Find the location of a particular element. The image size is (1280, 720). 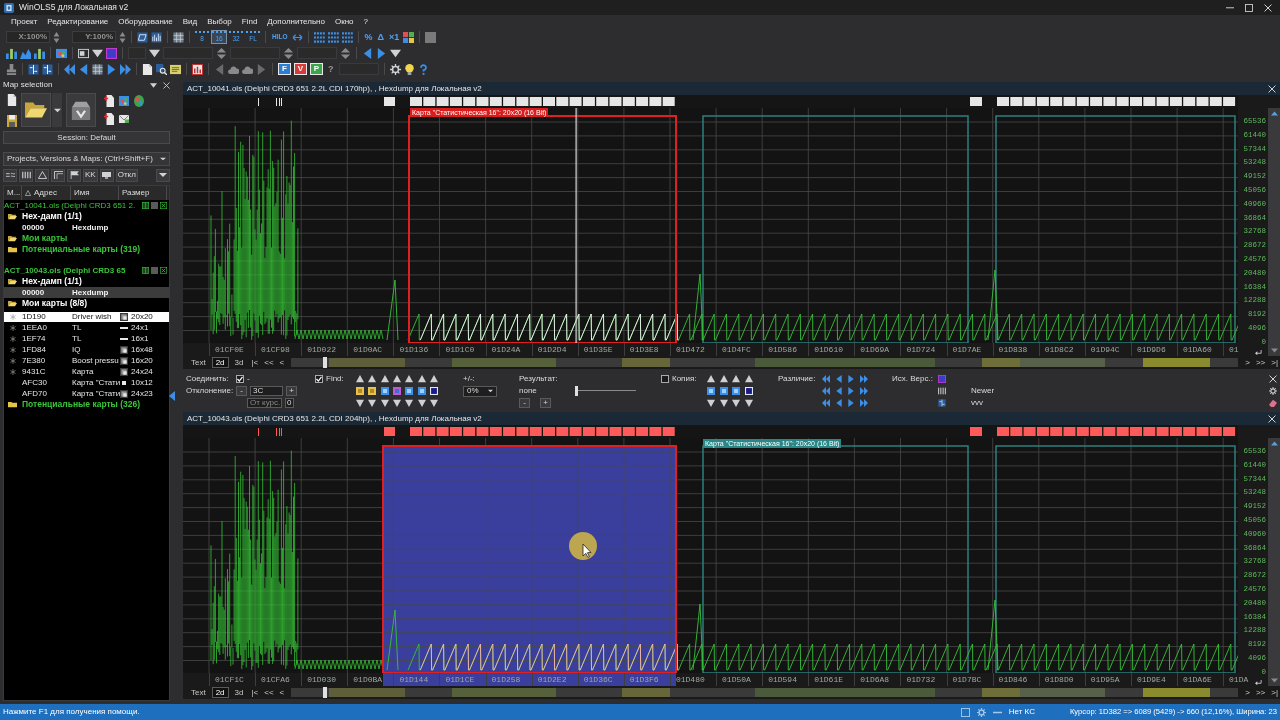

from-cursor-field: От курс. is located at coordinates (264, 403).